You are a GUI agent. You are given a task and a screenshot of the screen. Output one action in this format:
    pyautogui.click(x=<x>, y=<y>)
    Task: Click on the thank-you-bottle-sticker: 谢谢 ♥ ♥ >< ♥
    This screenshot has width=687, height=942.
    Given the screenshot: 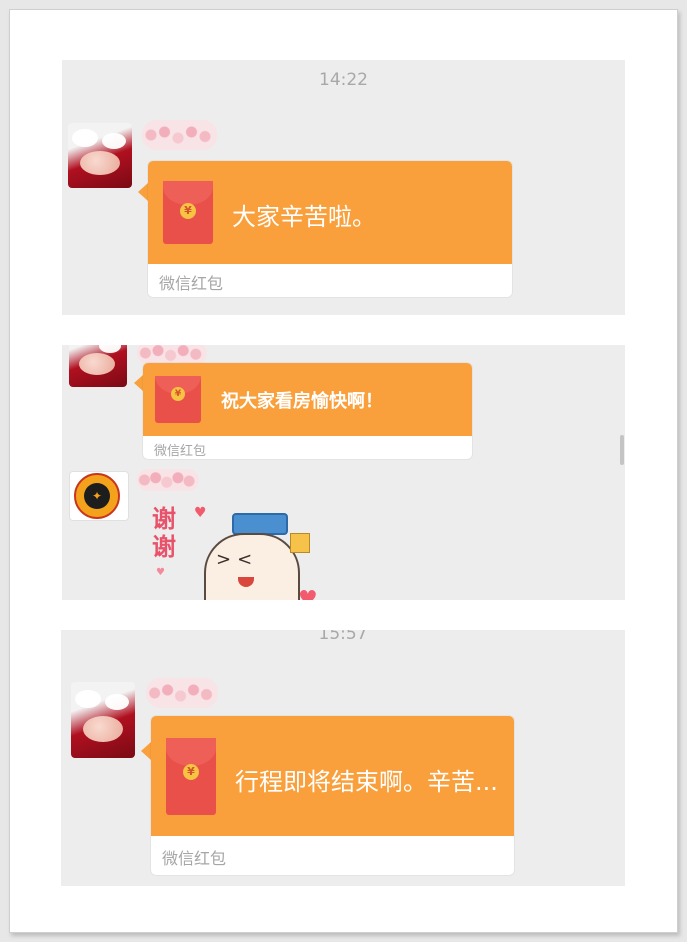 What is the action you would take?
    pyautogui.click(x=233, y=549)
    